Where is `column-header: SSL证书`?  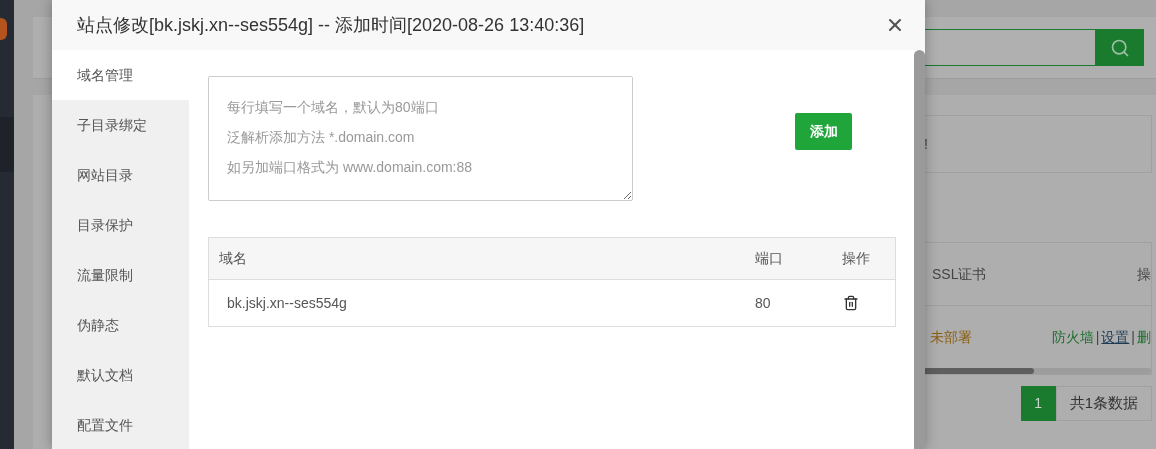 column-header: SSL证书 is located at coordinates (959, 274).